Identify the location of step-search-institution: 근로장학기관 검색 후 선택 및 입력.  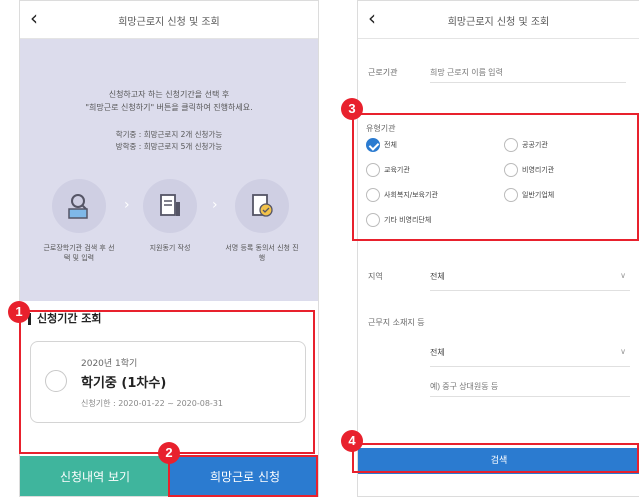
(79, 221).